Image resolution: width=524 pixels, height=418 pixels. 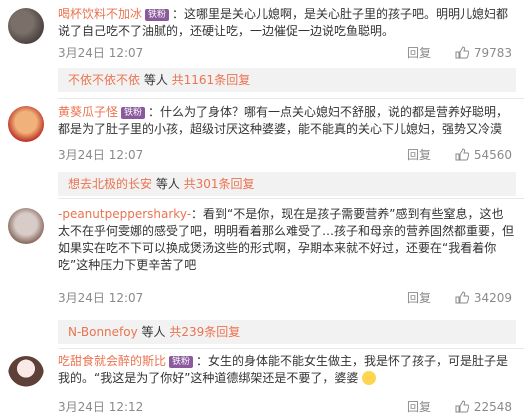 What do you see at coordinates (88, 112) in the screenshot?
I see `username: 黄葵瓜子怪` at bounding box center [88, 112].